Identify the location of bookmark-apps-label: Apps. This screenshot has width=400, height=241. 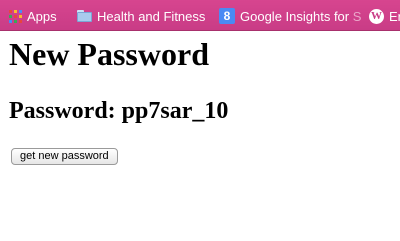
(42, 16).